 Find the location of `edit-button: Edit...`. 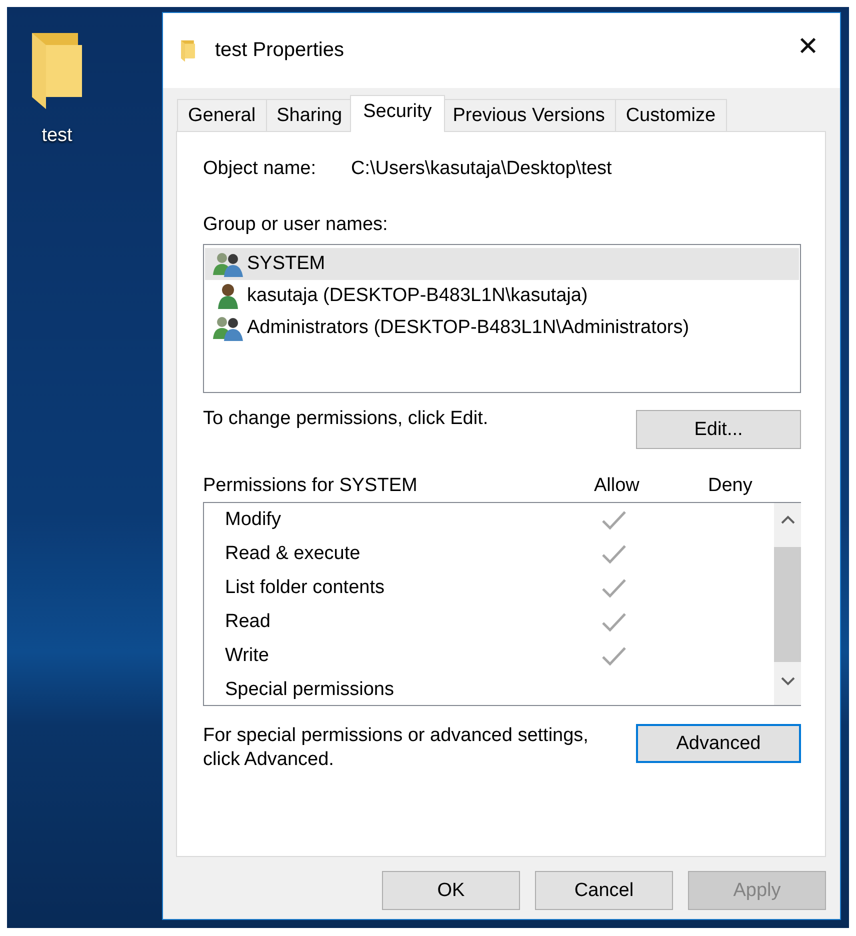

edit-button: Edit... is located at coordinates (718, 429).